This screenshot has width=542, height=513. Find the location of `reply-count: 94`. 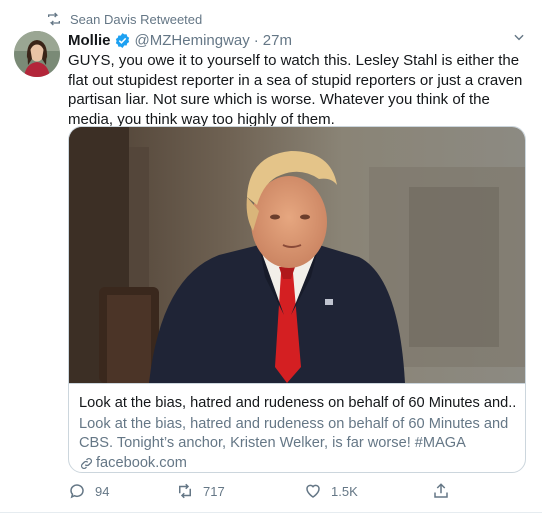

reply-count: 94 is located at coordinates (102, 491).